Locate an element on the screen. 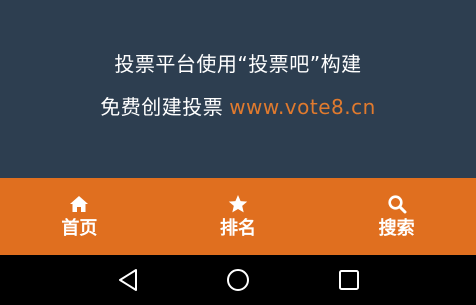 The height and width of the screenshot is (305, 476). star-icon is located at coordinates (238, 203).